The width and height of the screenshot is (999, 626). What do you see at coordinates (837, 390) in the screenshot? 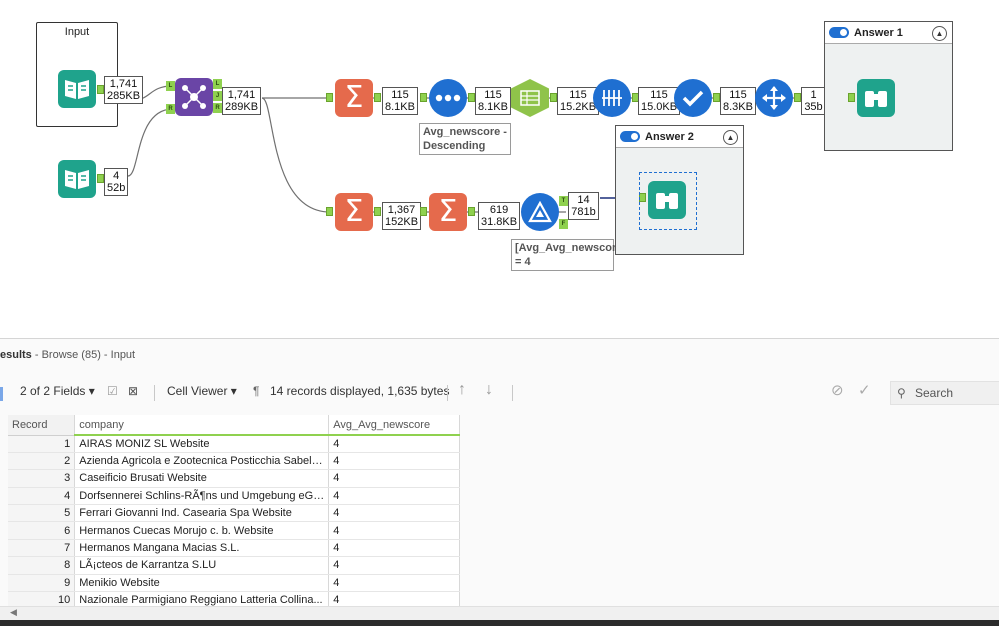
I see `cancel-icon: ⊘` at bounding box center [837, 390].